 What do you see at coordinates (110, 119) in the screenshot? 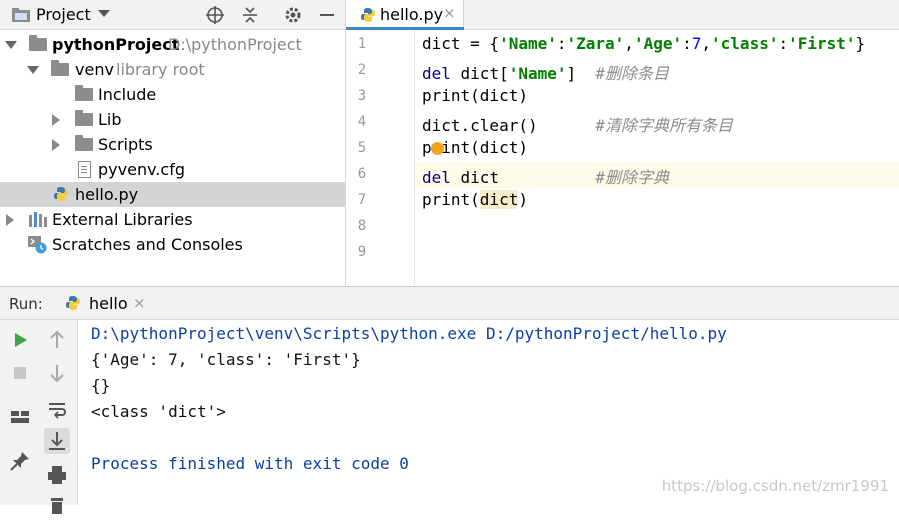
I see `tree-item-label: Lib` at bounding box center [110, 119].